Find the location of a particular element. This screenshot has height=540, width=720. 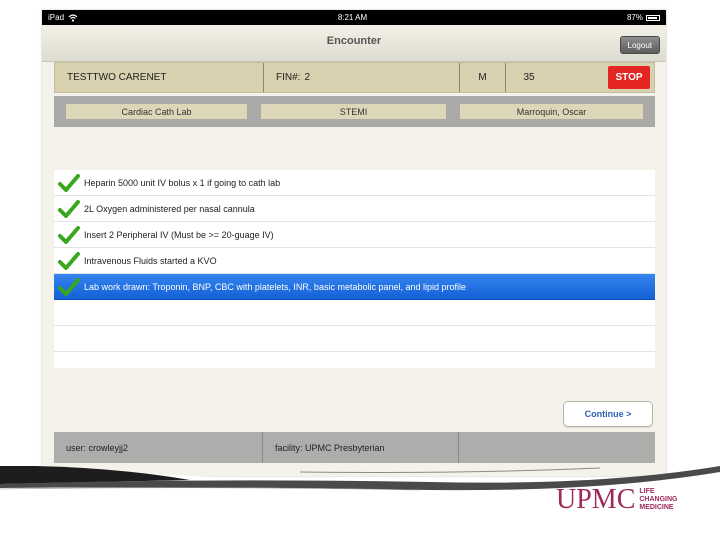

tagline-line: CHANGING is located at coordinates (658, 499).